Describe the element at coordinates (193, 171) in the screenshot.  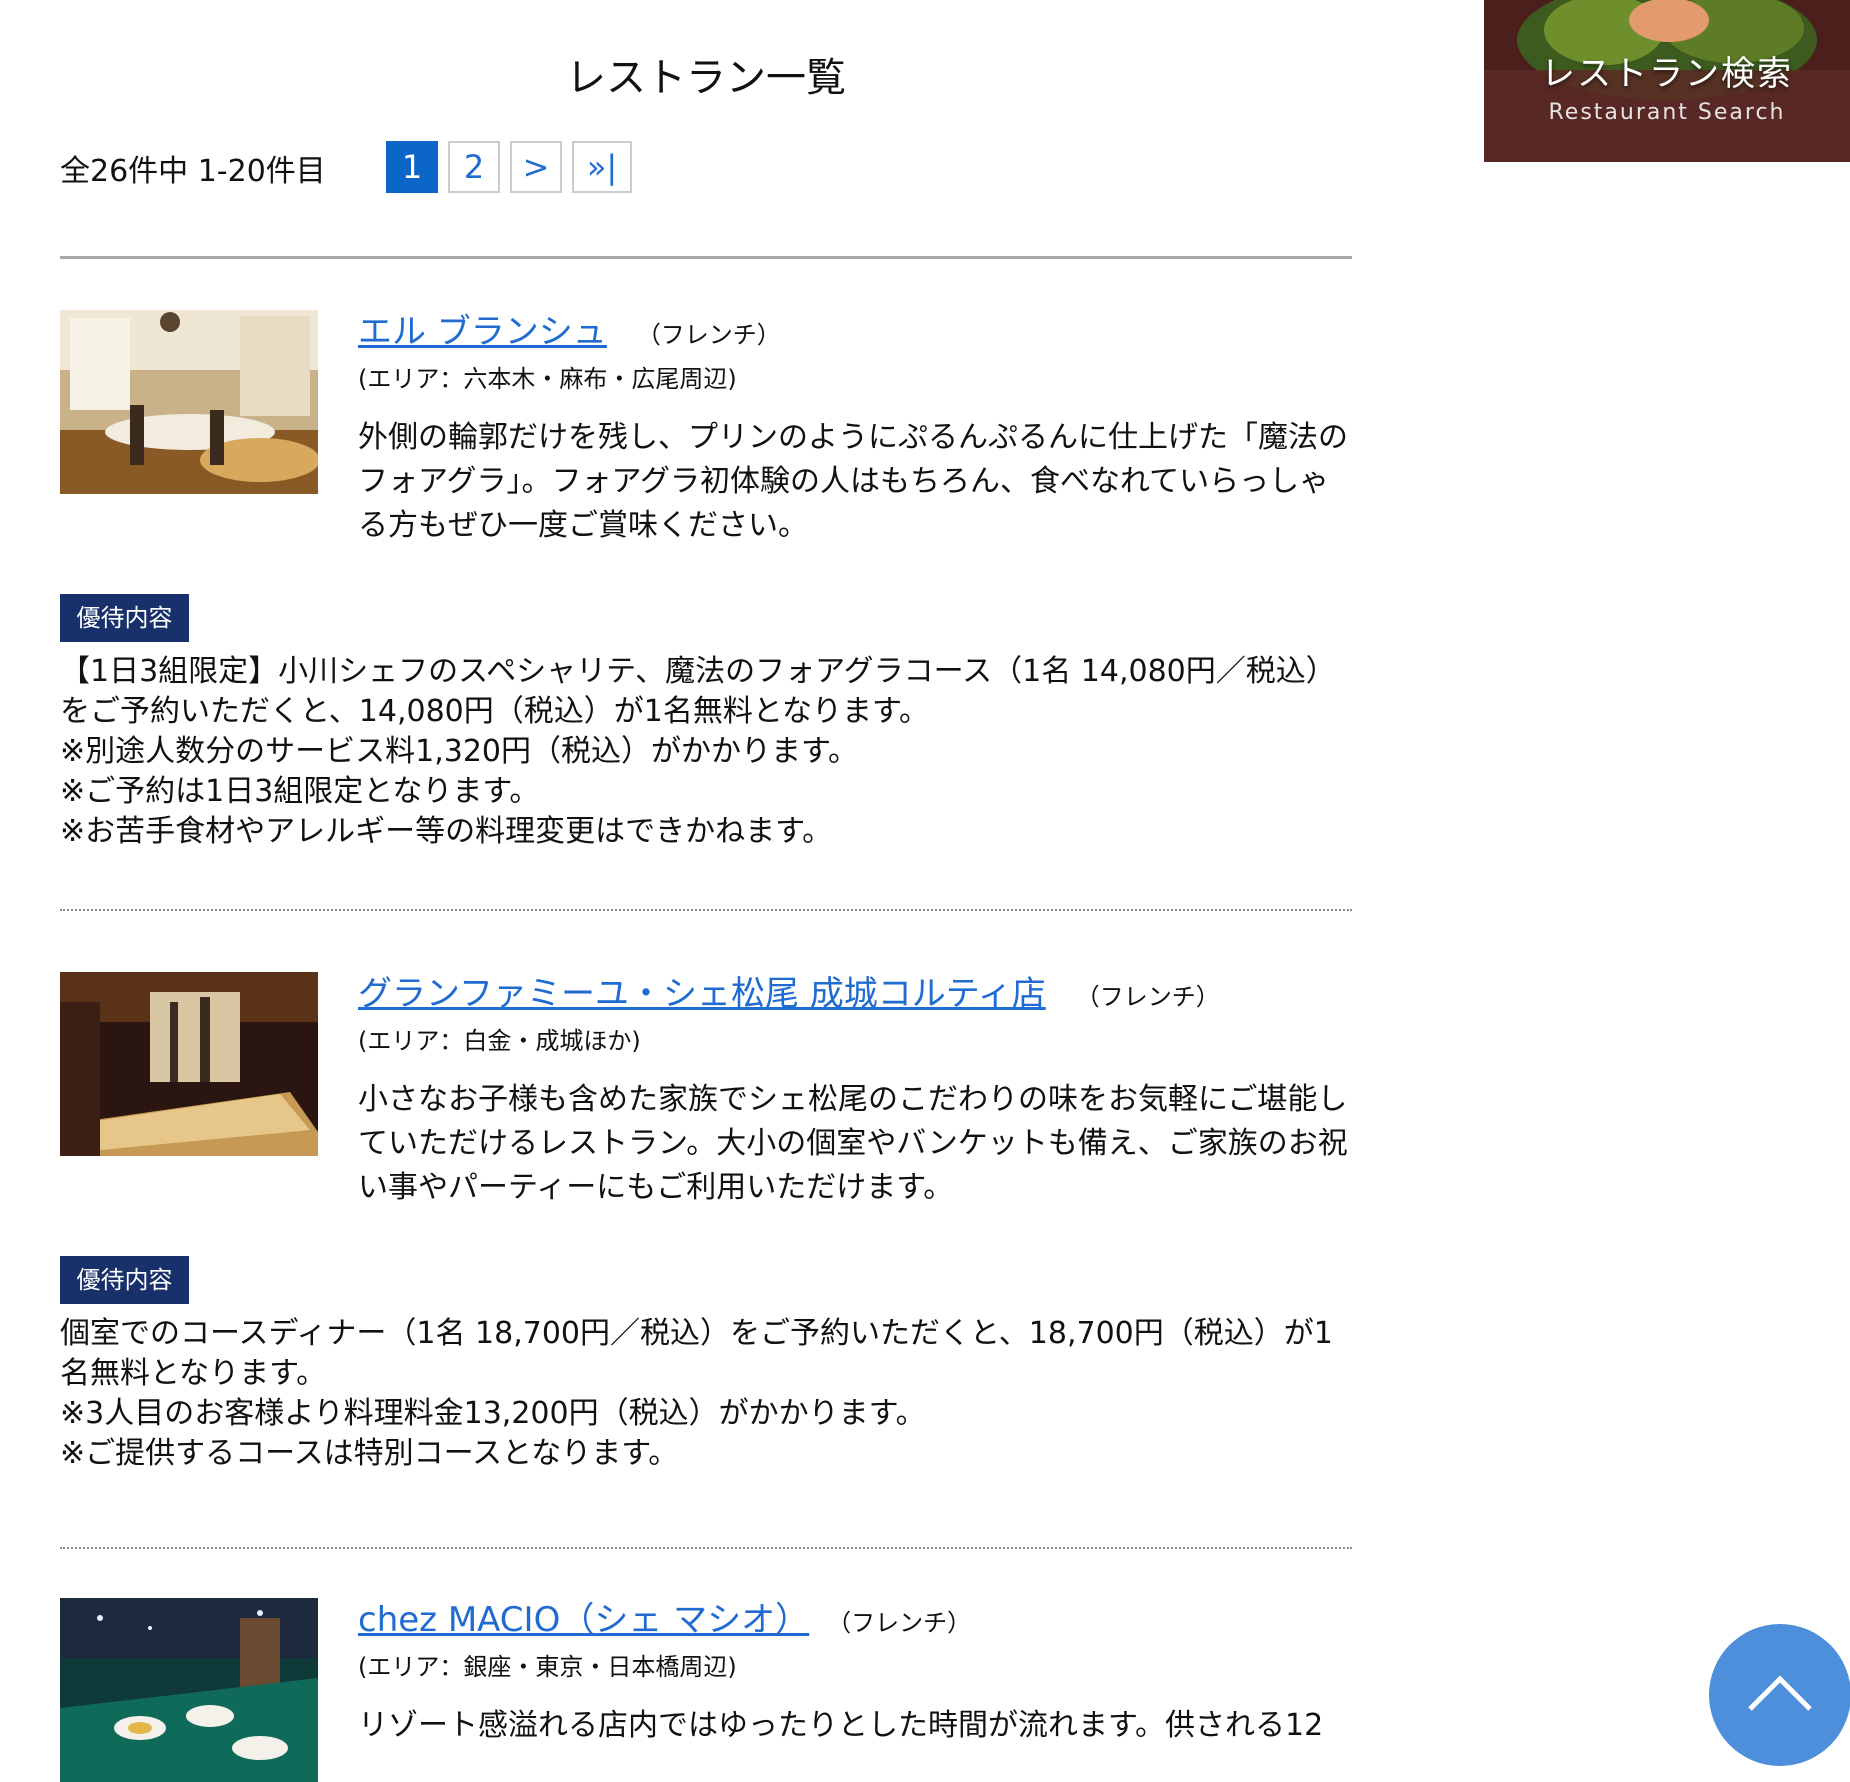
I see `result-count: 全26件中 1-20件目` at that location.